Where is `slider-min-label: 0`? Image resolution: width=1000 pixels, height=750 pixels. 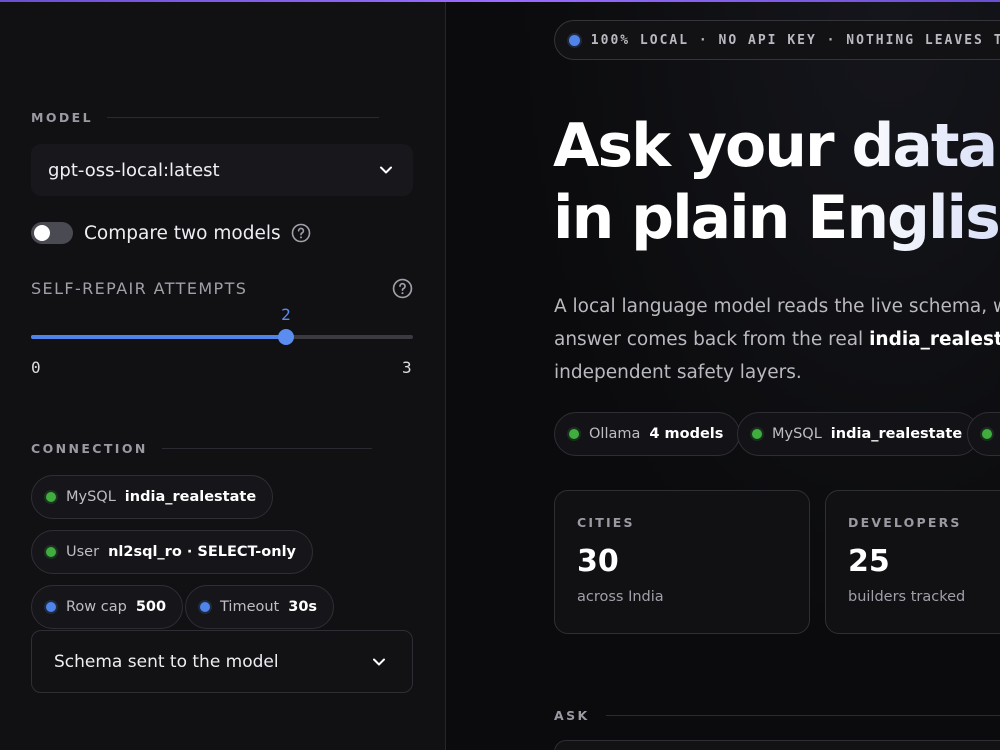
slider-min-label: 0 is located at coordinates (36, 367).